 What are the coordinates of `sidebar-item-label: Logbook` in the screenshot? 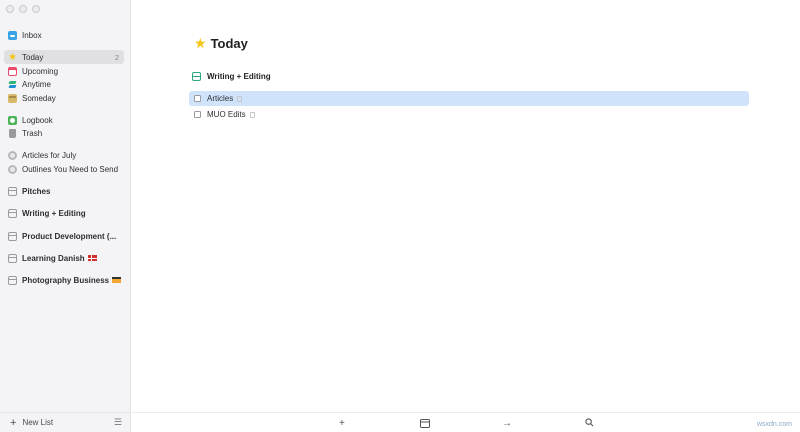 It's located at (37, 120).